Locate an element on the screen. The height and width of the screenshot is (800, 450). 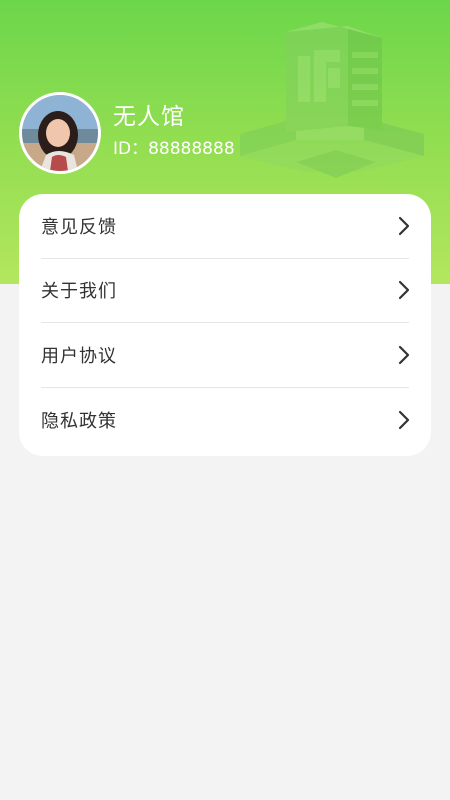
menu-item-feedback: 意见反馈 is located at coordinates (225, 226).